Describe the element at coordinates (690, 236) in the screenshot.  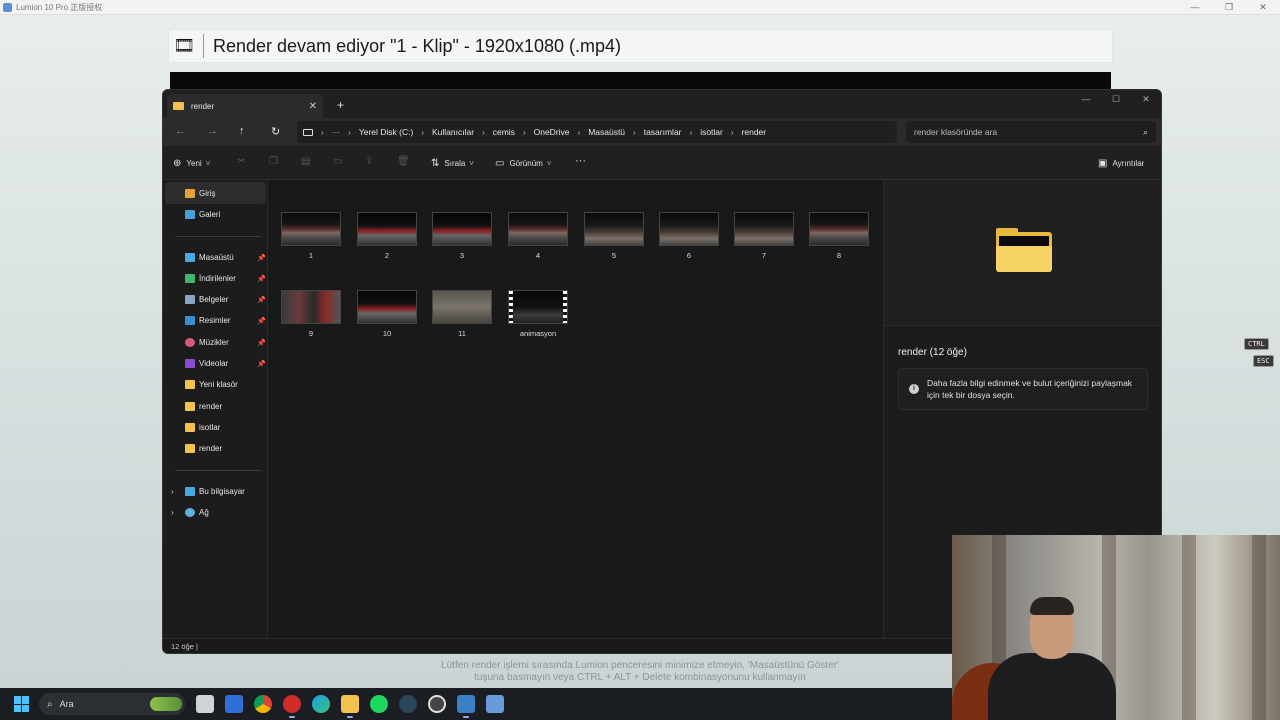
I see `file-item: 6` at that location.